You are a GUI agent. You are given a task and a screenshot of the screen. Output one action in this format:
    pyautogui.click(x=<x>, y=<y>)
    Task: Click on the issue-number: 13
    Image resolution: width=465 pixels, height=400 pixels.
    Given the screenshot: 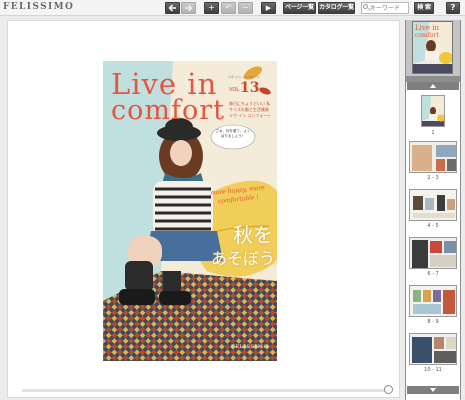 What is the action you would take?
    pyautogui.click(x=250, y=88)
    